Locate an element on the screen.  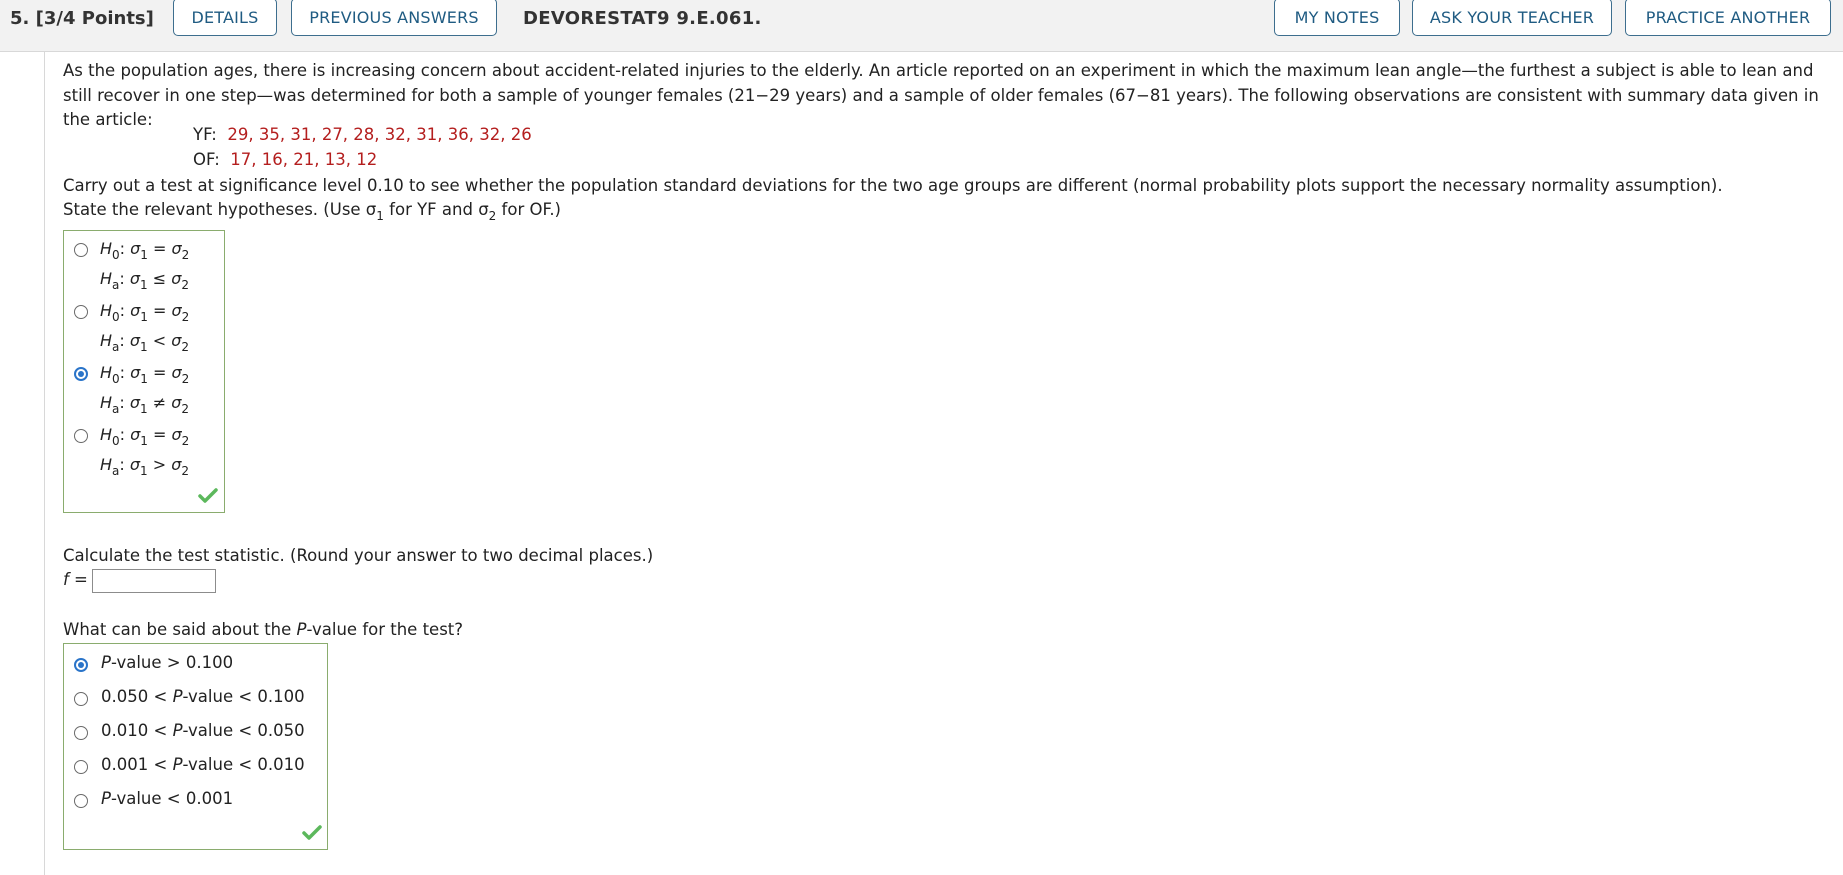
practice-another-button: PRACTICE ANOTHER is located at coordinates (1728, 18).